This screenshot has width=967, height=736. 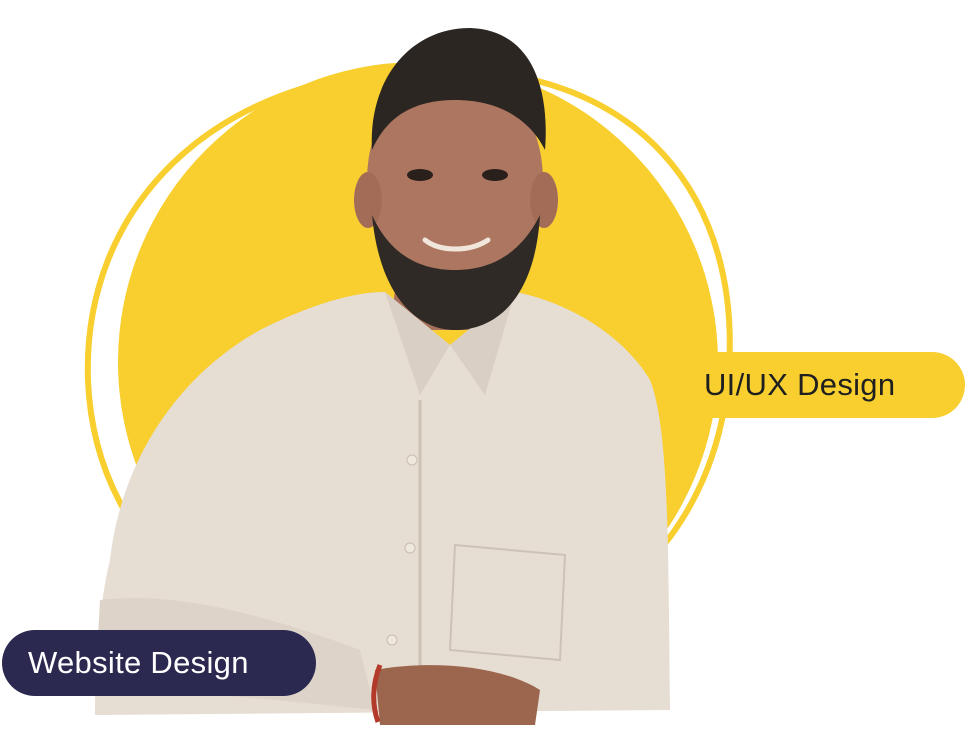 What do you see at coordinates (800, 384) in the screenshot?
I see `uiux-design-label: UI/UX Design` at bounding box center [800, 384].